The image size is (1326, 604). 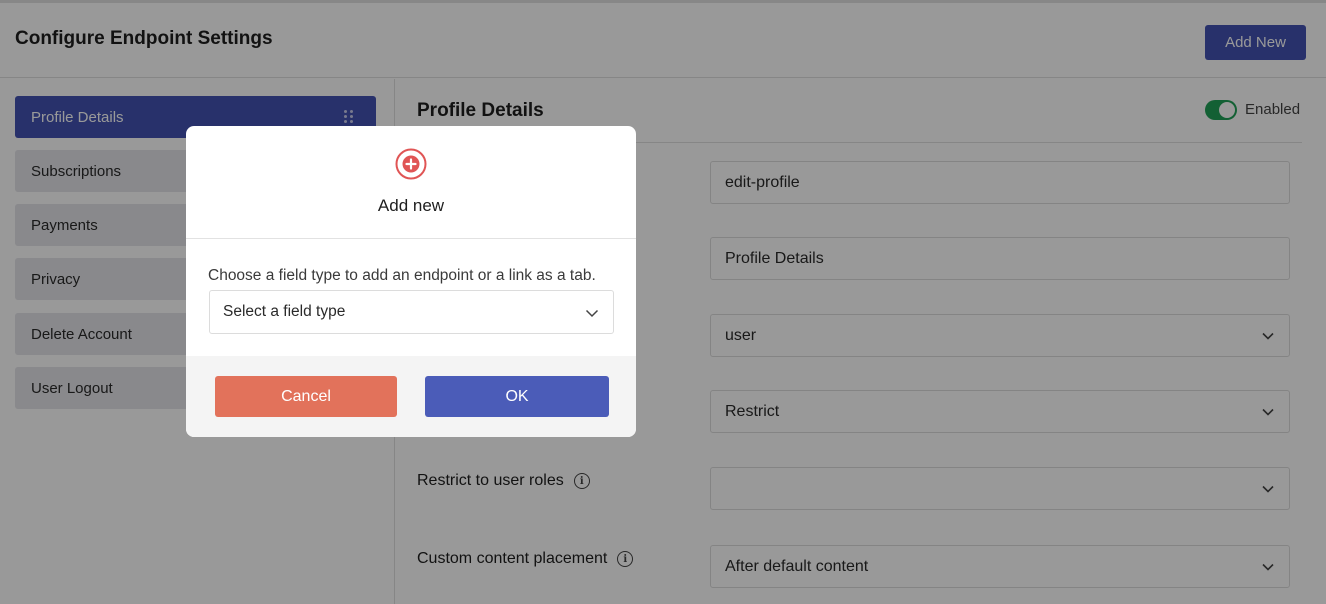 I want to click on select-value: Select a field type, so click(x=284, y=311).